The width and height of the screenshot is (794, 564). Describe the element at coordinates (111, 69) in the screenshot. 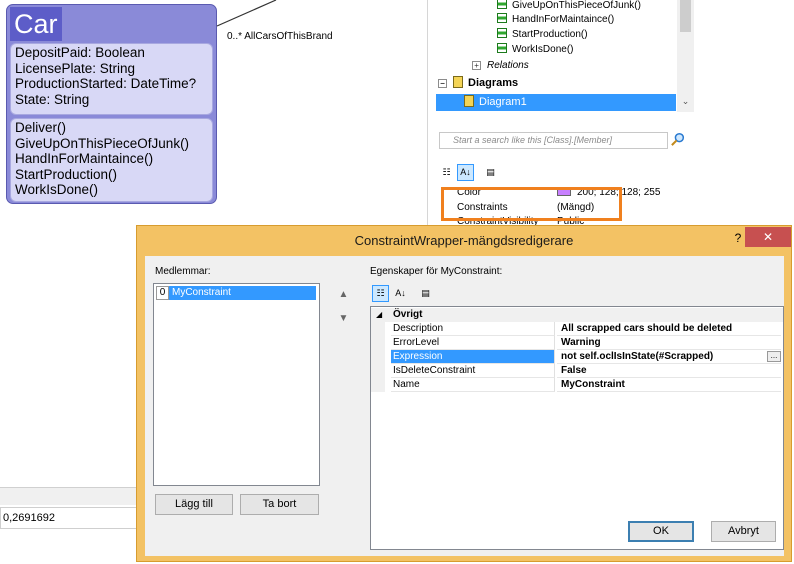

I see `attribute-item: LicensePlate: String` at that location.